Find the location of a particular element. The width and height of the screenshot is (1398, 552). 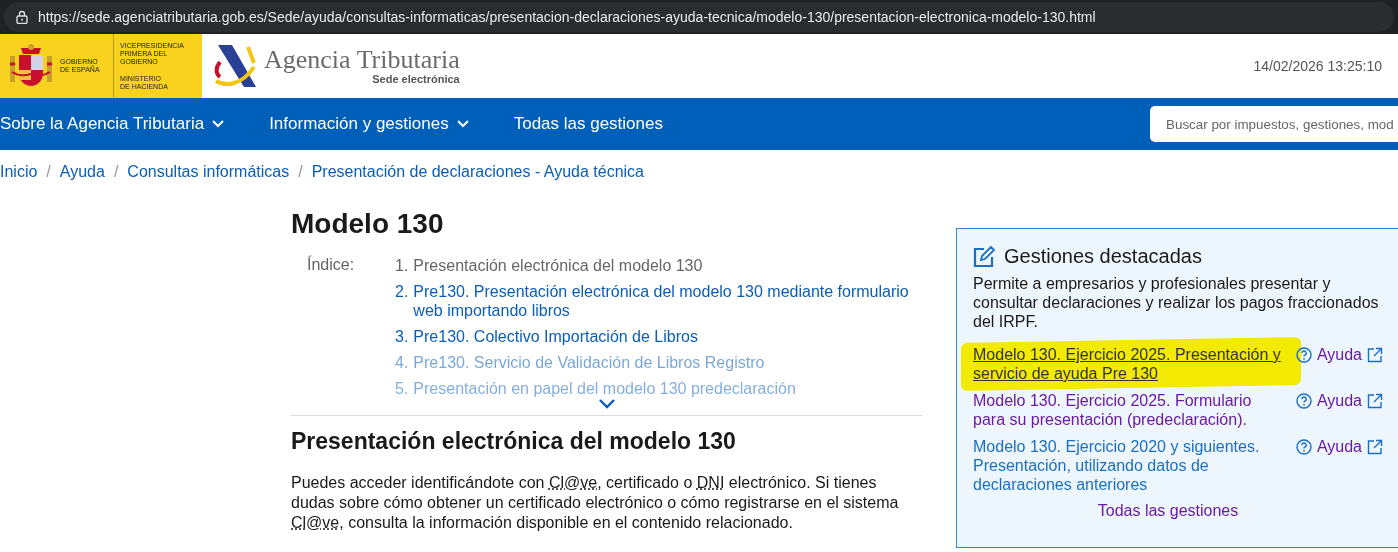

index-link: Presentación electrónica del modelo 130 is located at coordinates (558, 265).